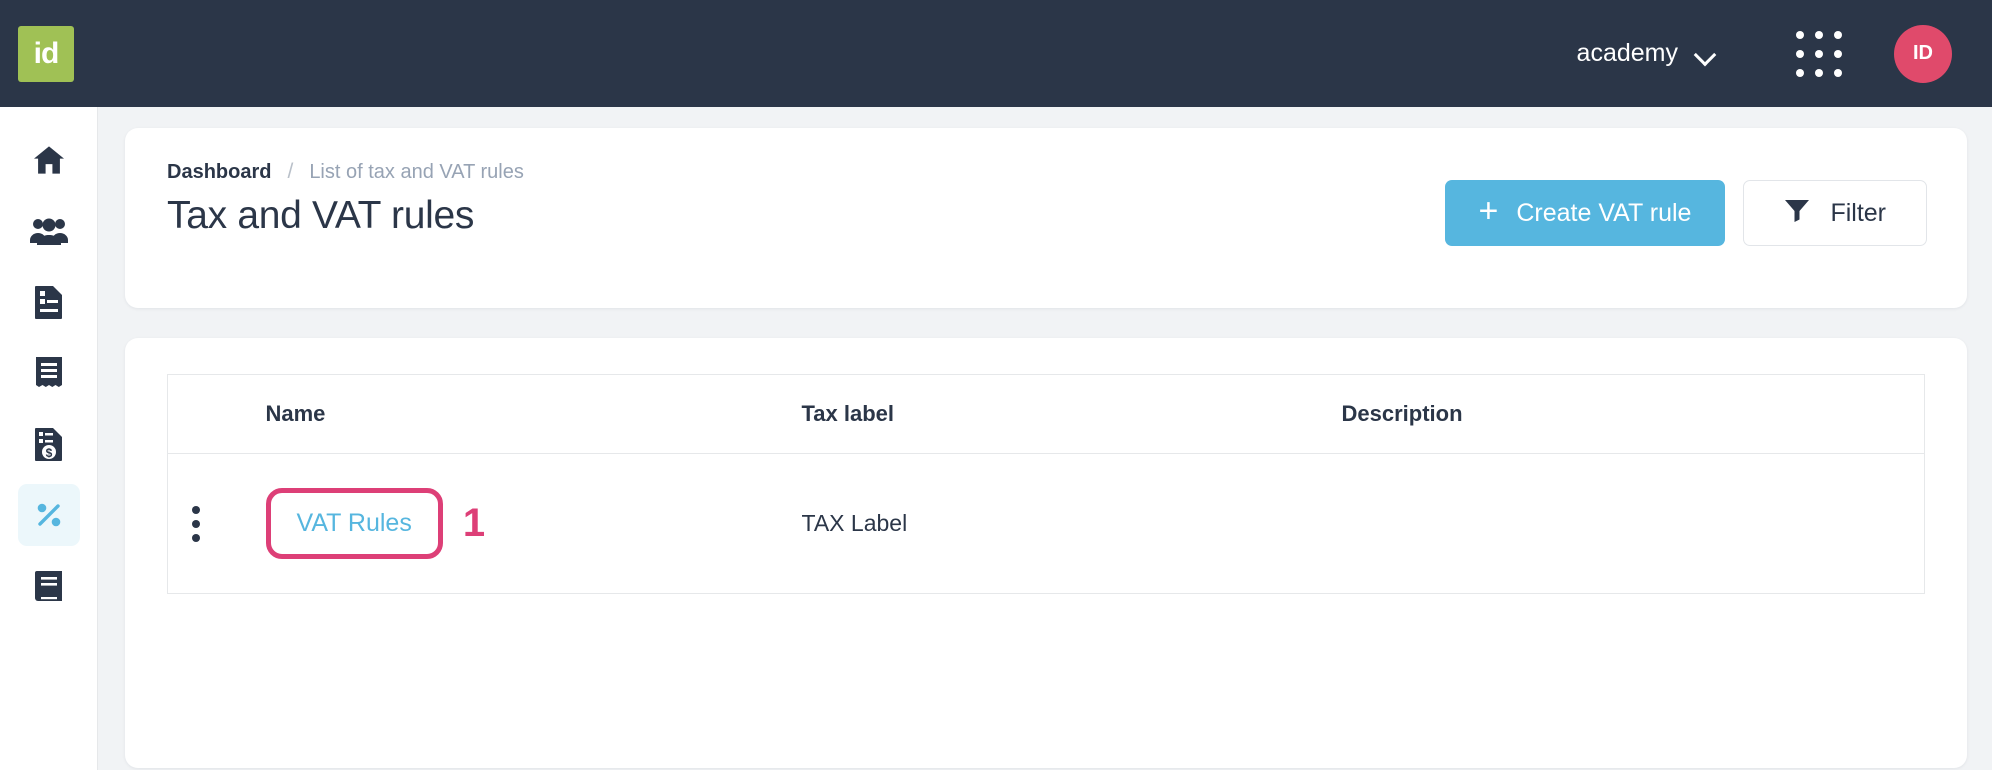 The height and width of the screenshot is (770, 1992). I want to click on row-name-cell: VAT Rules 1, so click(533, 523).